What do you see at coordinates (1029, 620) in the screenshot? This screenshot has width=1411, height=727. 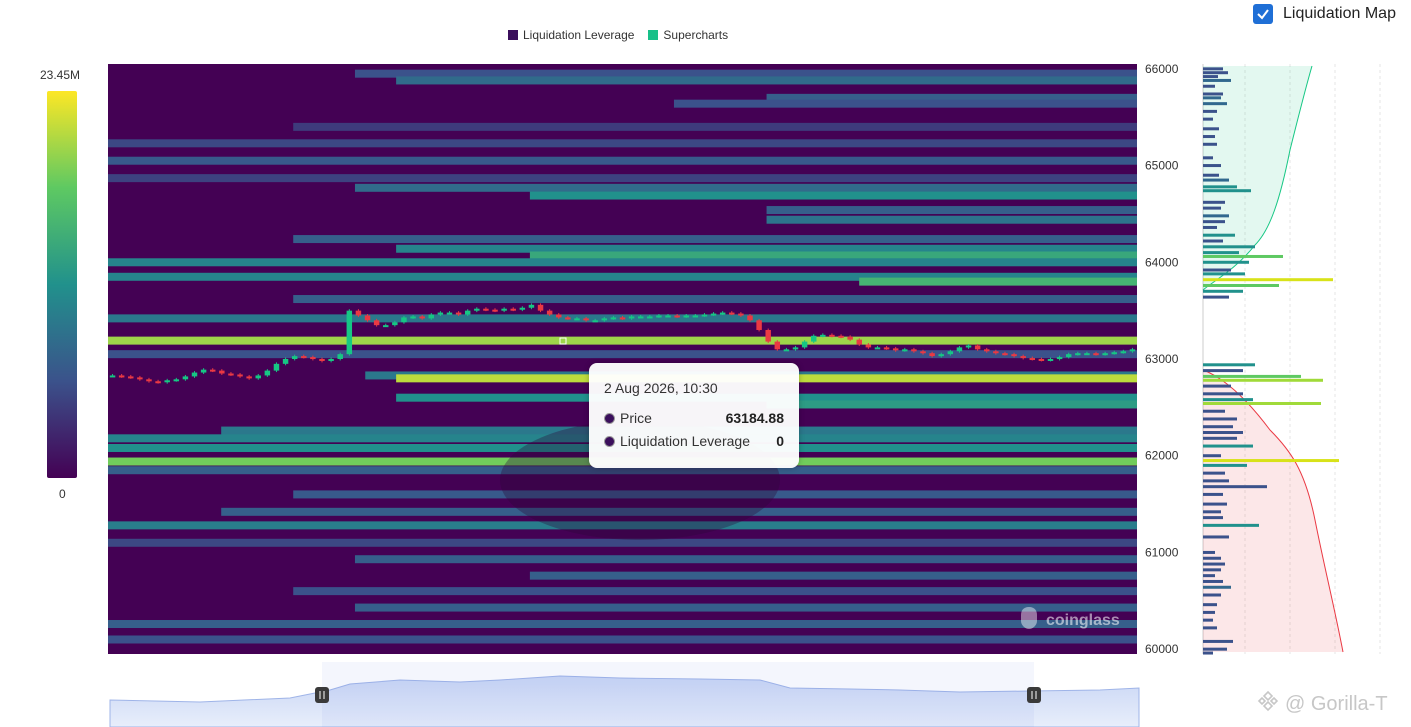 I see `coinglass-logo-icon` at bounding box center [1029, 620].